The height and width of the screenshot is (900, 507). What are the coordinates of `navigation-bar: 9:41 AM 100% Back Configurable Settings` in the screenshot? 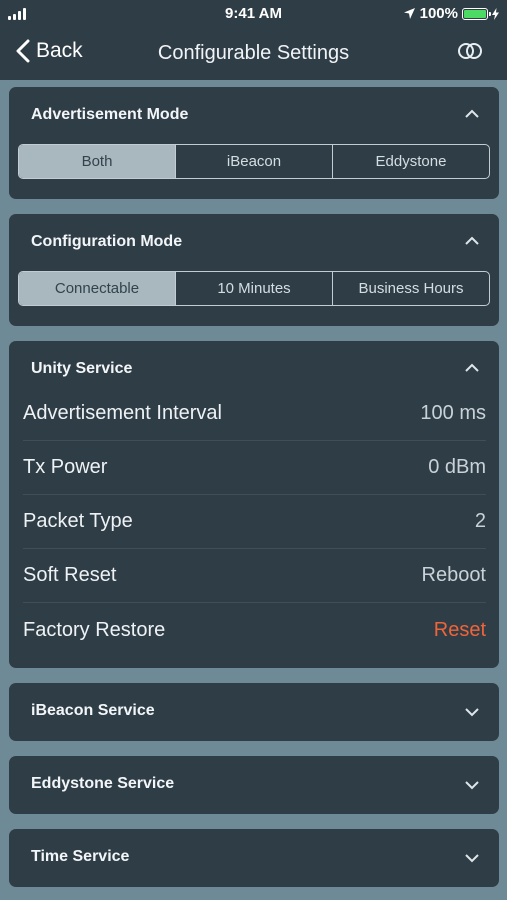 It's located at (253, 40).